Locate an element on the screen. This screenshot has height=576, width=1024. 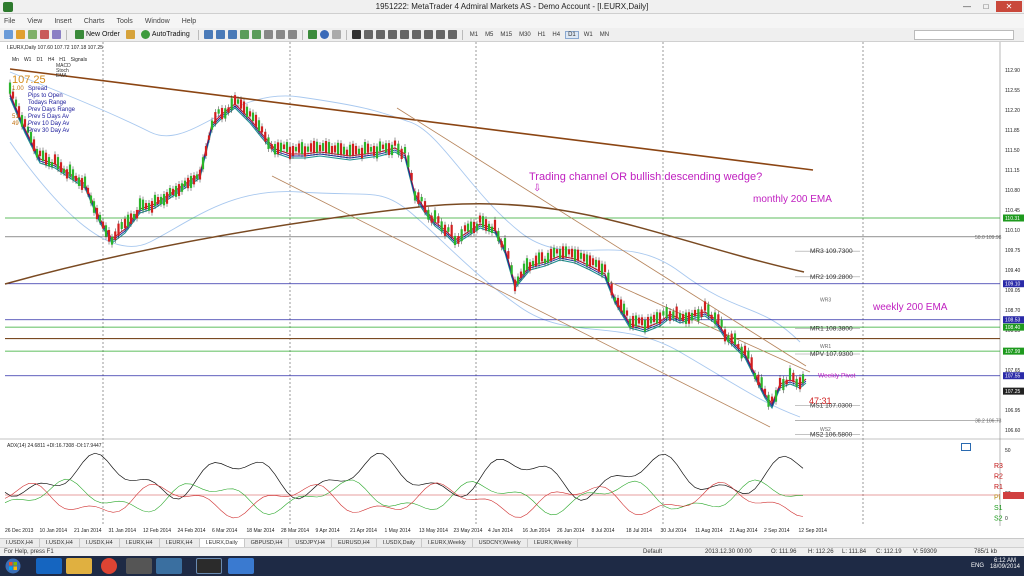
menu-view: View is located at coordinates (34, 21).